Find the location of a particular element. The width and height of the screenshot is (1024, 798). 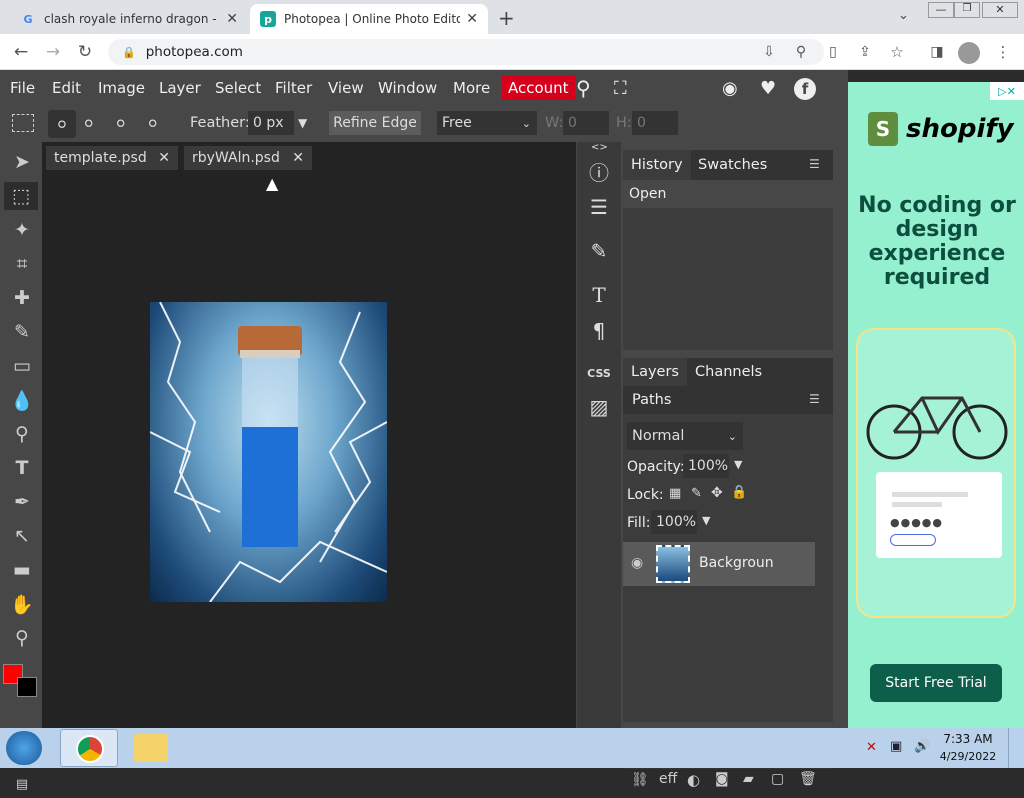

install-icon: ⇩ is located at coordinates (769, 52).